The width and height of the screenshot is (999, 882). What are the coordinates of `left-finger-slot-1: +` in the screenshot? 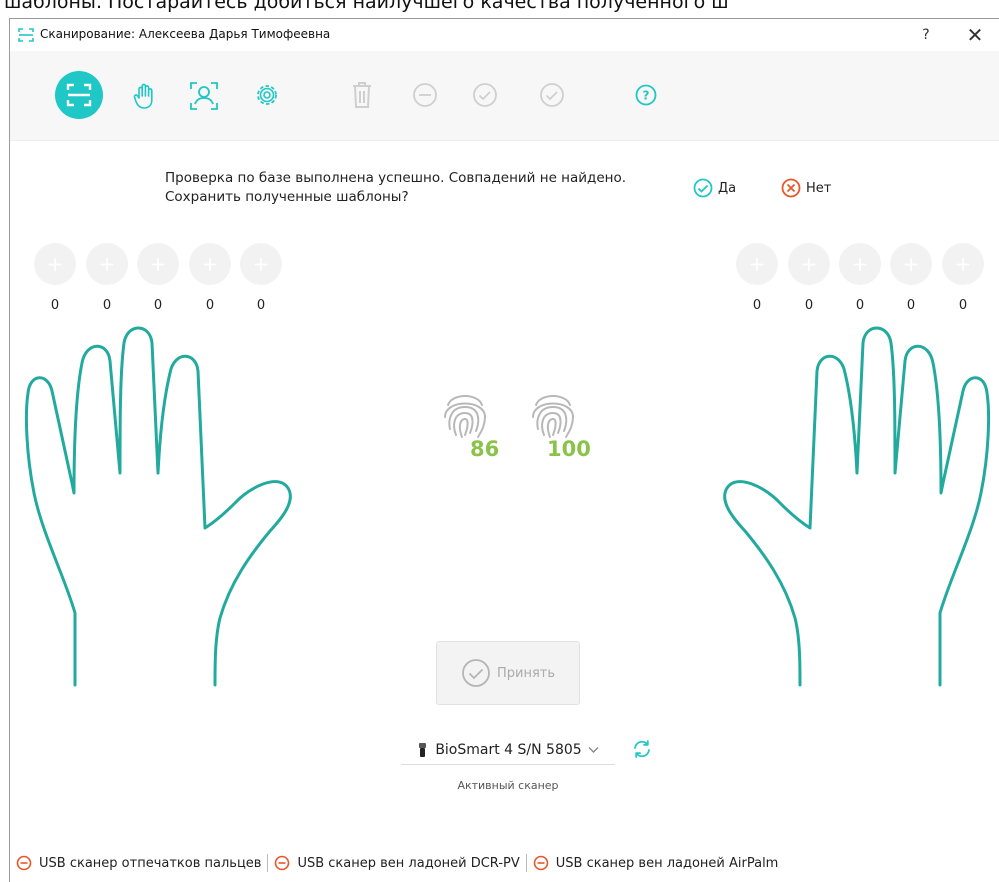 It's located at (55, 264).